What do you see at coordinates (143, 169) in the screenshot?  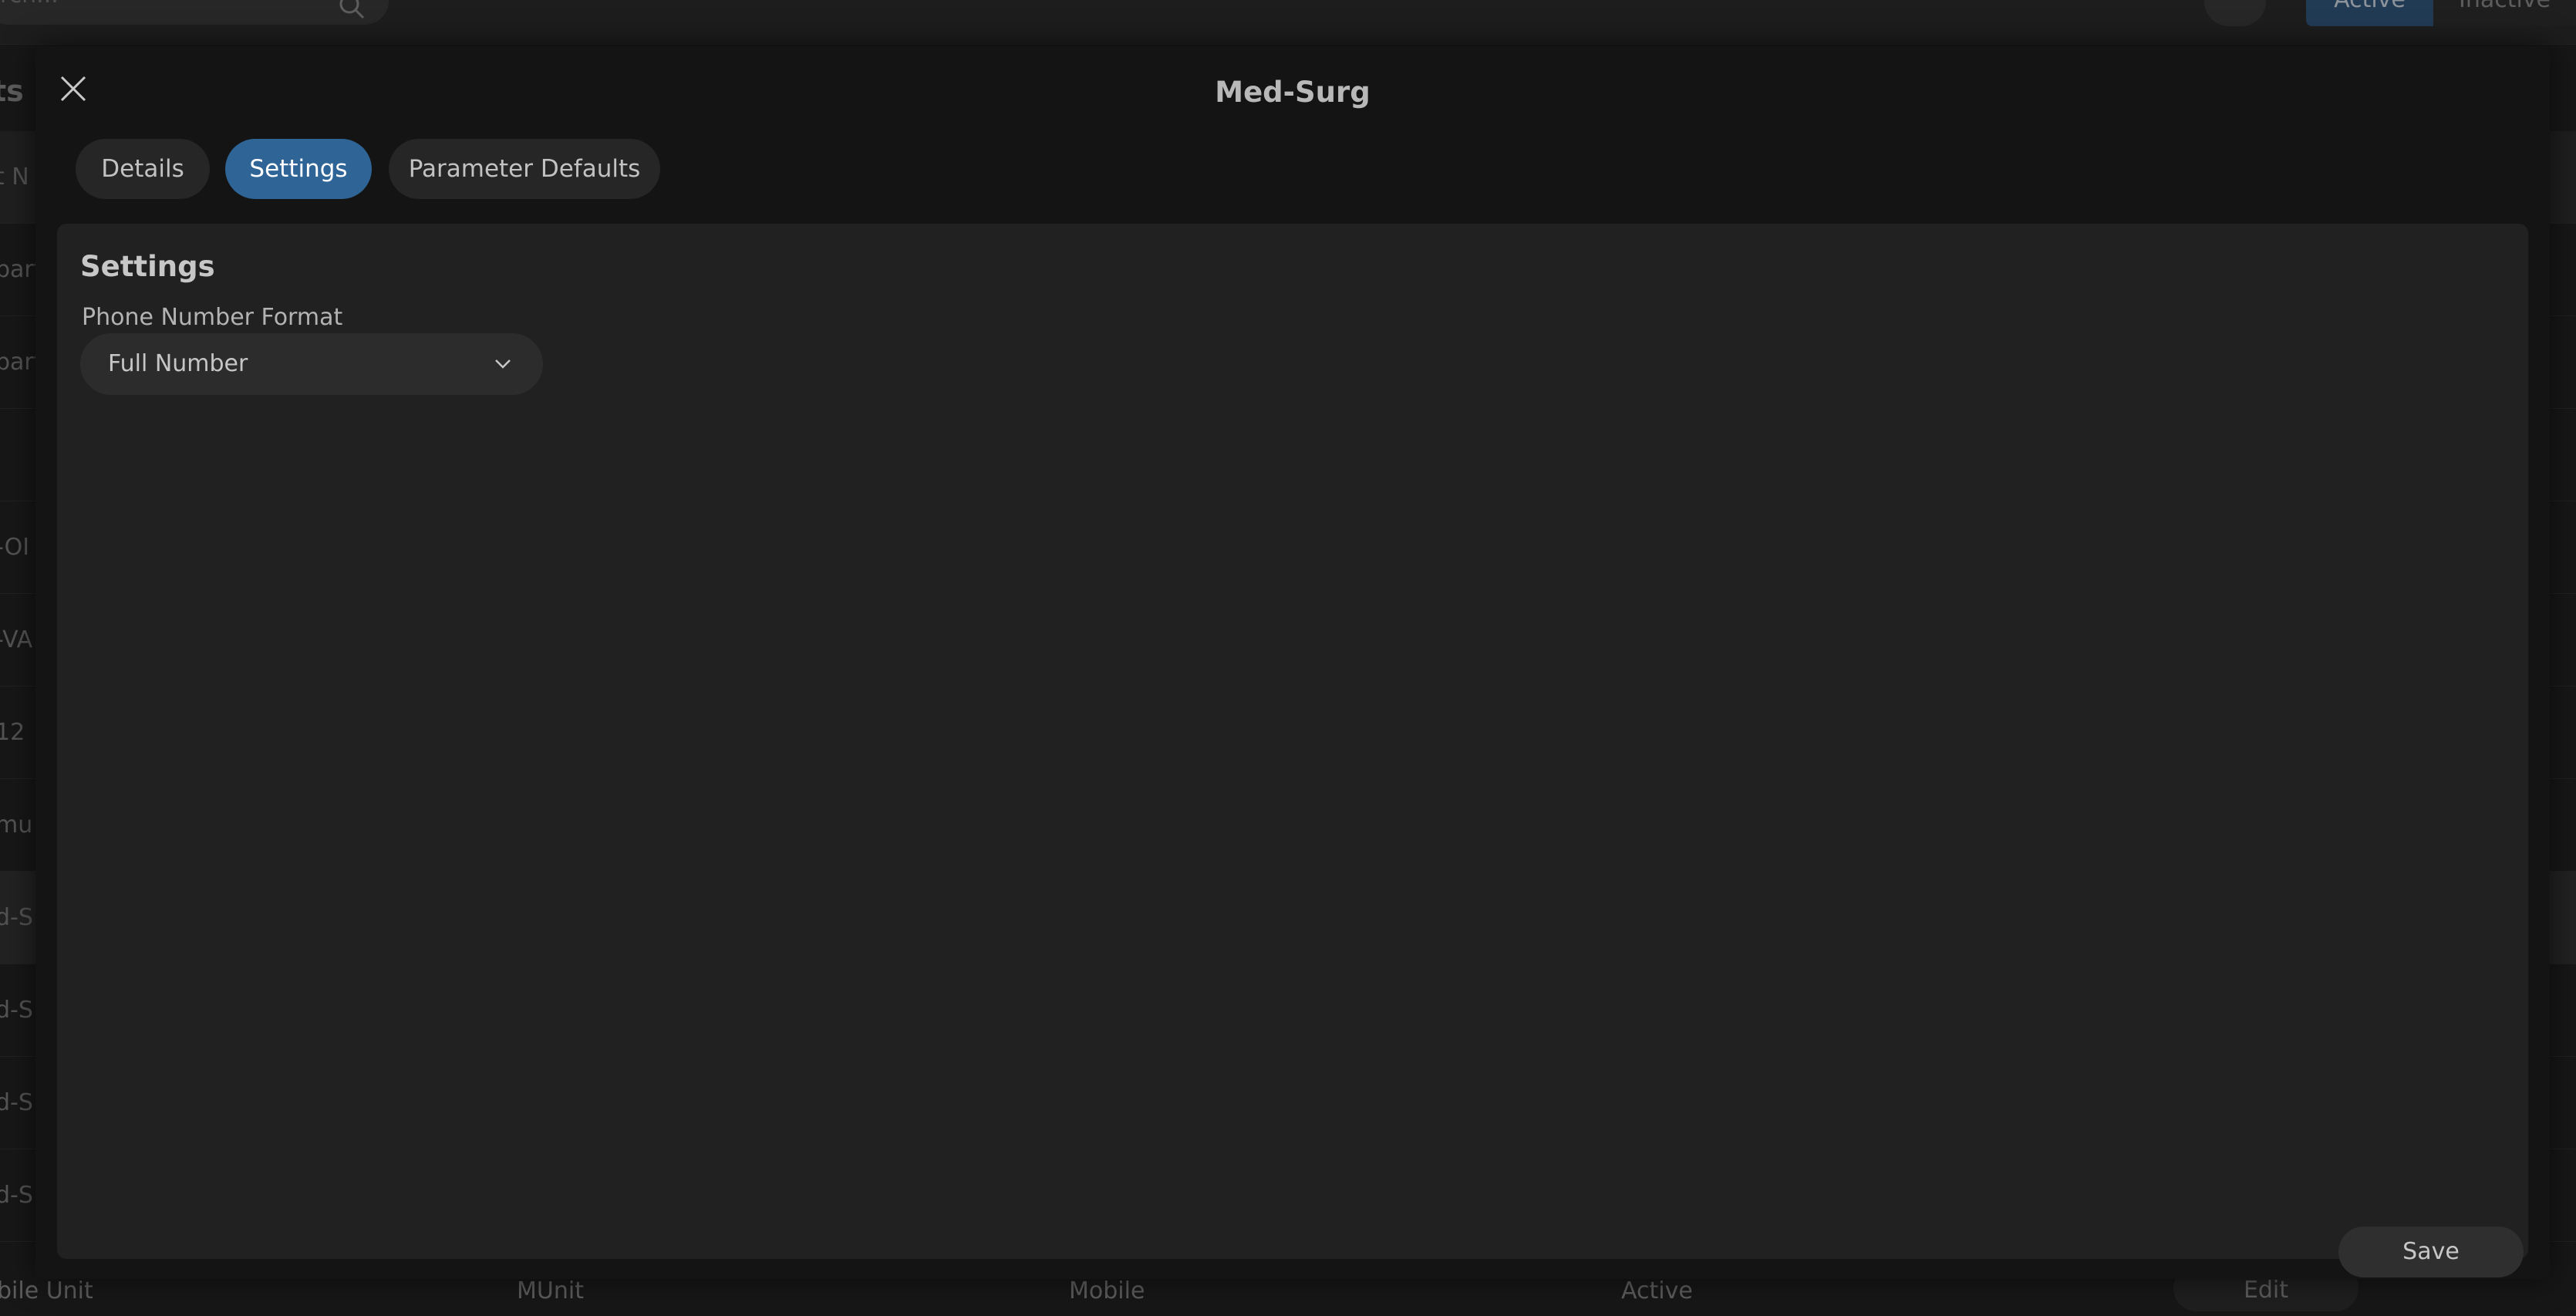 I see `tab-details: Details` at bounding box center [143, 169].